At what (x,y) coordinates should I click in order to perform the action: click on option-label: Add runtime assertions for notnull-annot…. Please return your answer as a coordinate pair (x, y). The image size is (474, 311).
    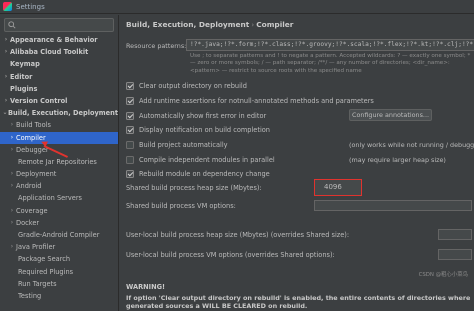
    Looking at the image, I should click on (256, 100).